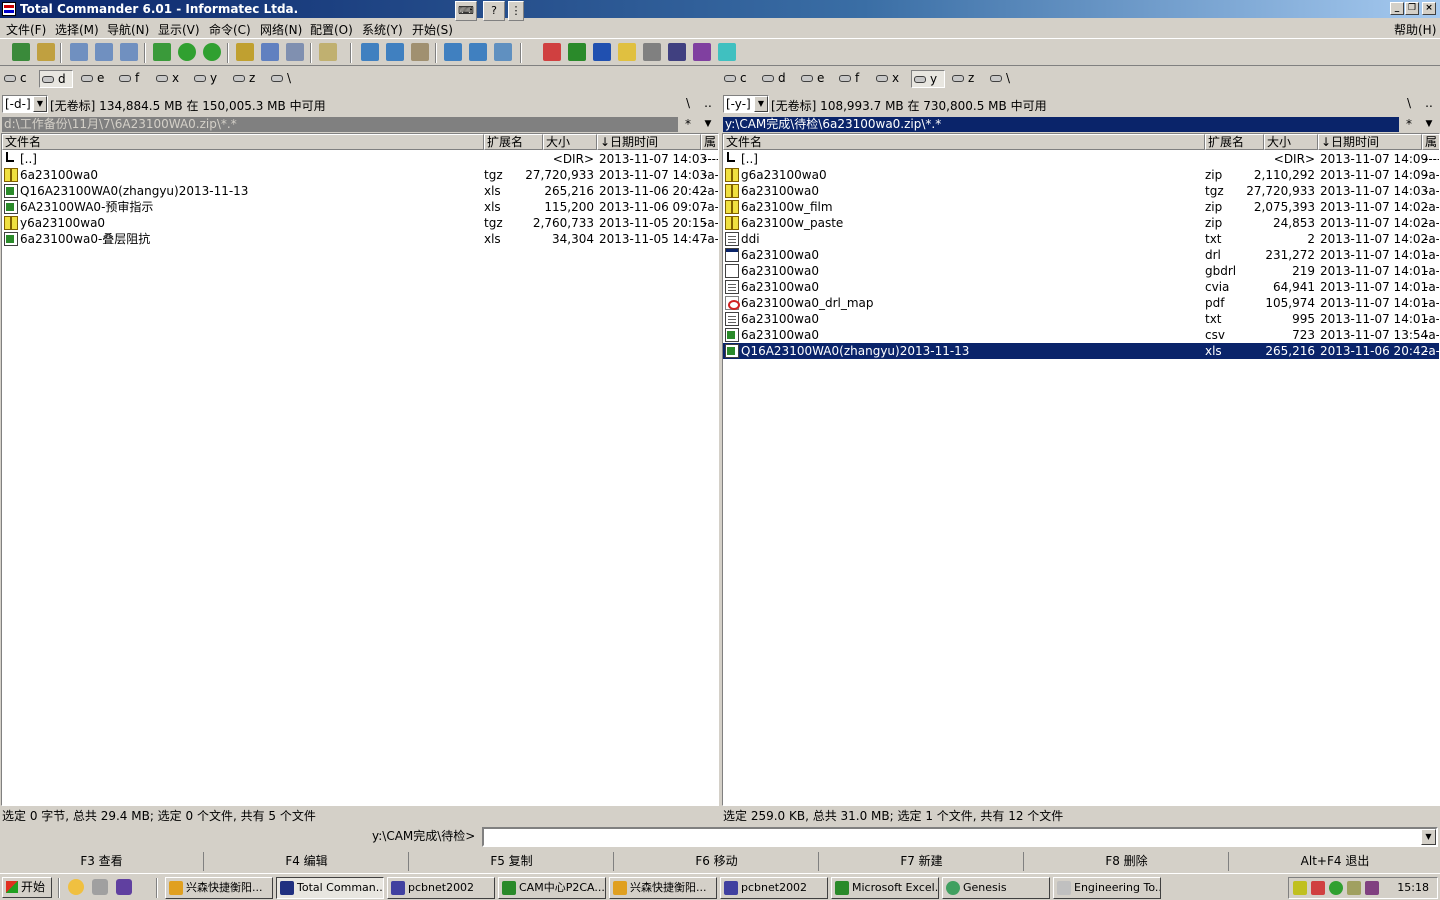  What do you see at coordinates (1397, 8) in the screenshot?
I see `minimize-button: _` at bounding box center [1397, 8].